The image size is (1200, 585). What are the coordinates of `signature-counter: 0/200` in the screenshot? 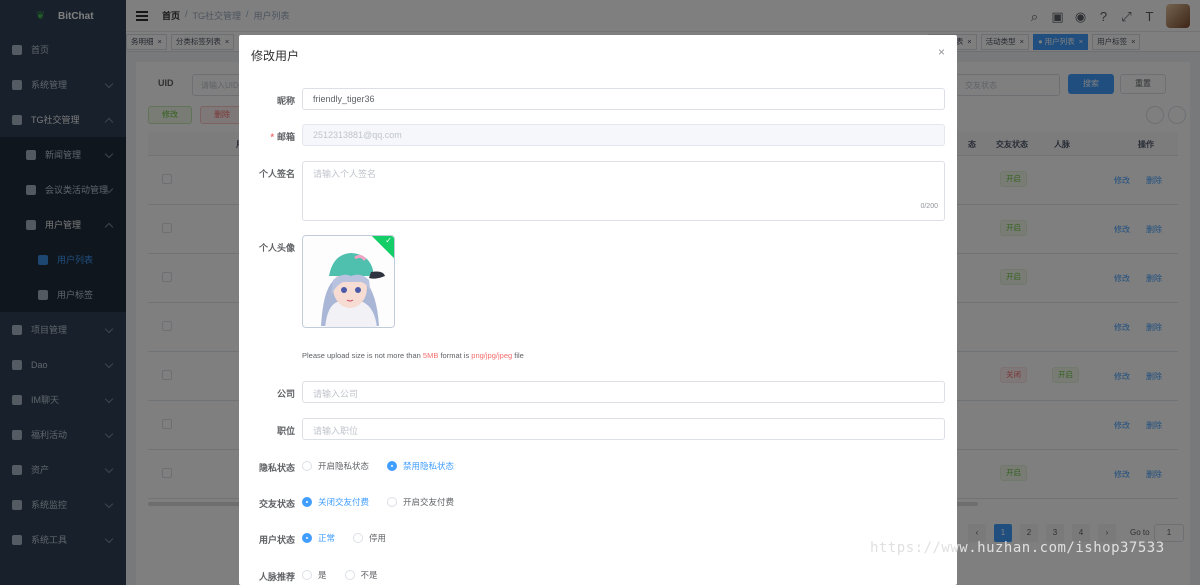 It's located at (929, 206).